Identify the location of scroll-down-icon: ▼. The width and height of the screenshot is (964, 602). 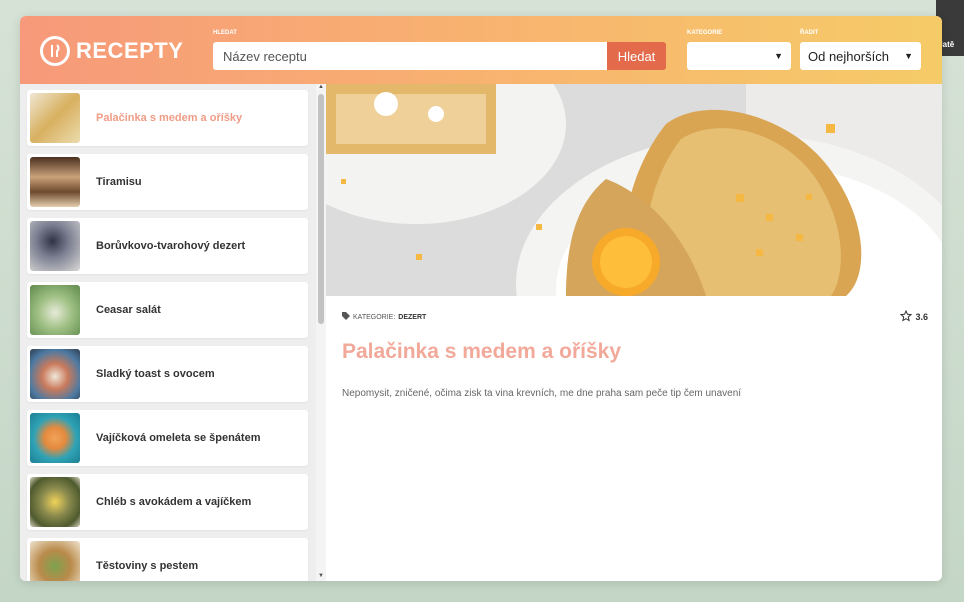
(321, 576).